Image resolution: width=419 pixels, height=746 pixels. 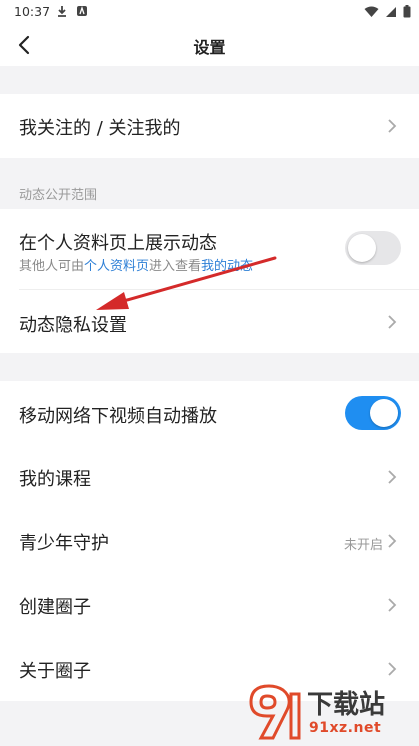 I want to click on follow-list-row: 我关注的 / 关注我的, so click(x=209, y=126).